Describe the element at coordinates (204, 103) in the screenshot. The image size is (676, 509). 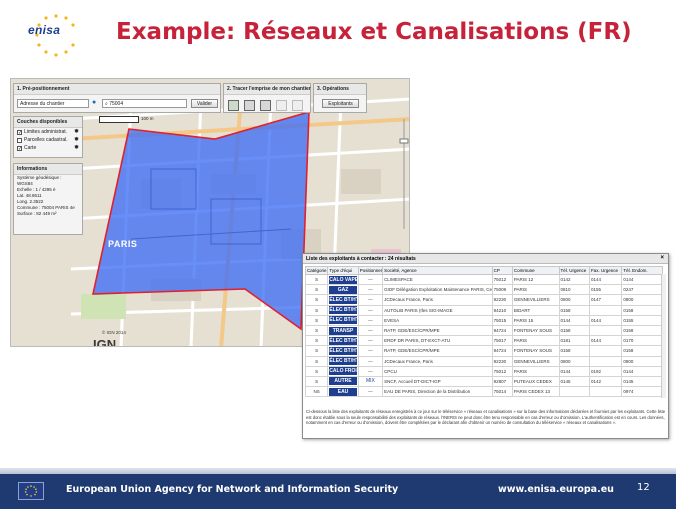
I see `validate-button: Valider` at that location.